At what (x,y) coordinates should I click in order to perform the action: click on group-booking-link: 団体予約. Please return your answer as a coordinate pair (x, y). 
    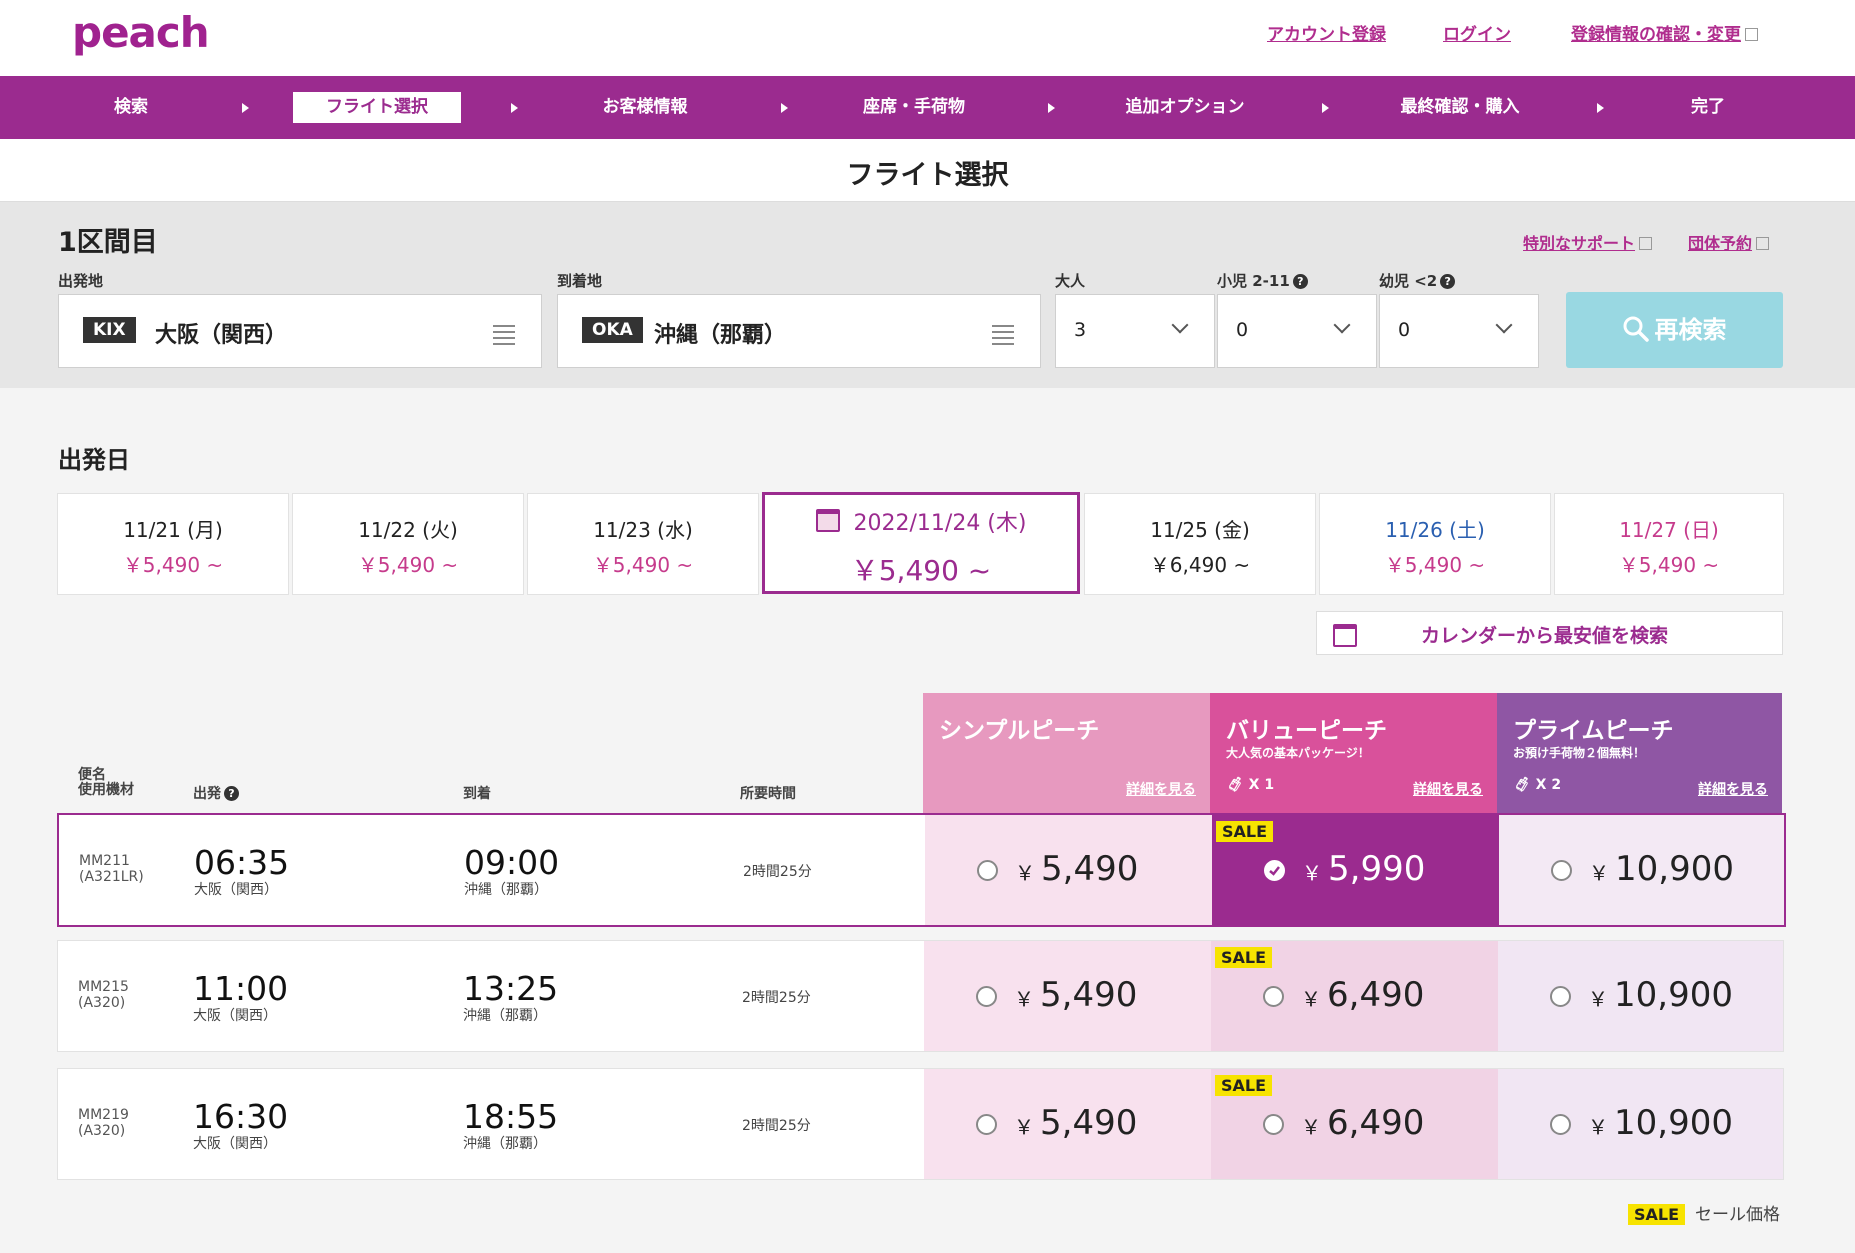
    Looking at the image, I should click on (1729, 242).